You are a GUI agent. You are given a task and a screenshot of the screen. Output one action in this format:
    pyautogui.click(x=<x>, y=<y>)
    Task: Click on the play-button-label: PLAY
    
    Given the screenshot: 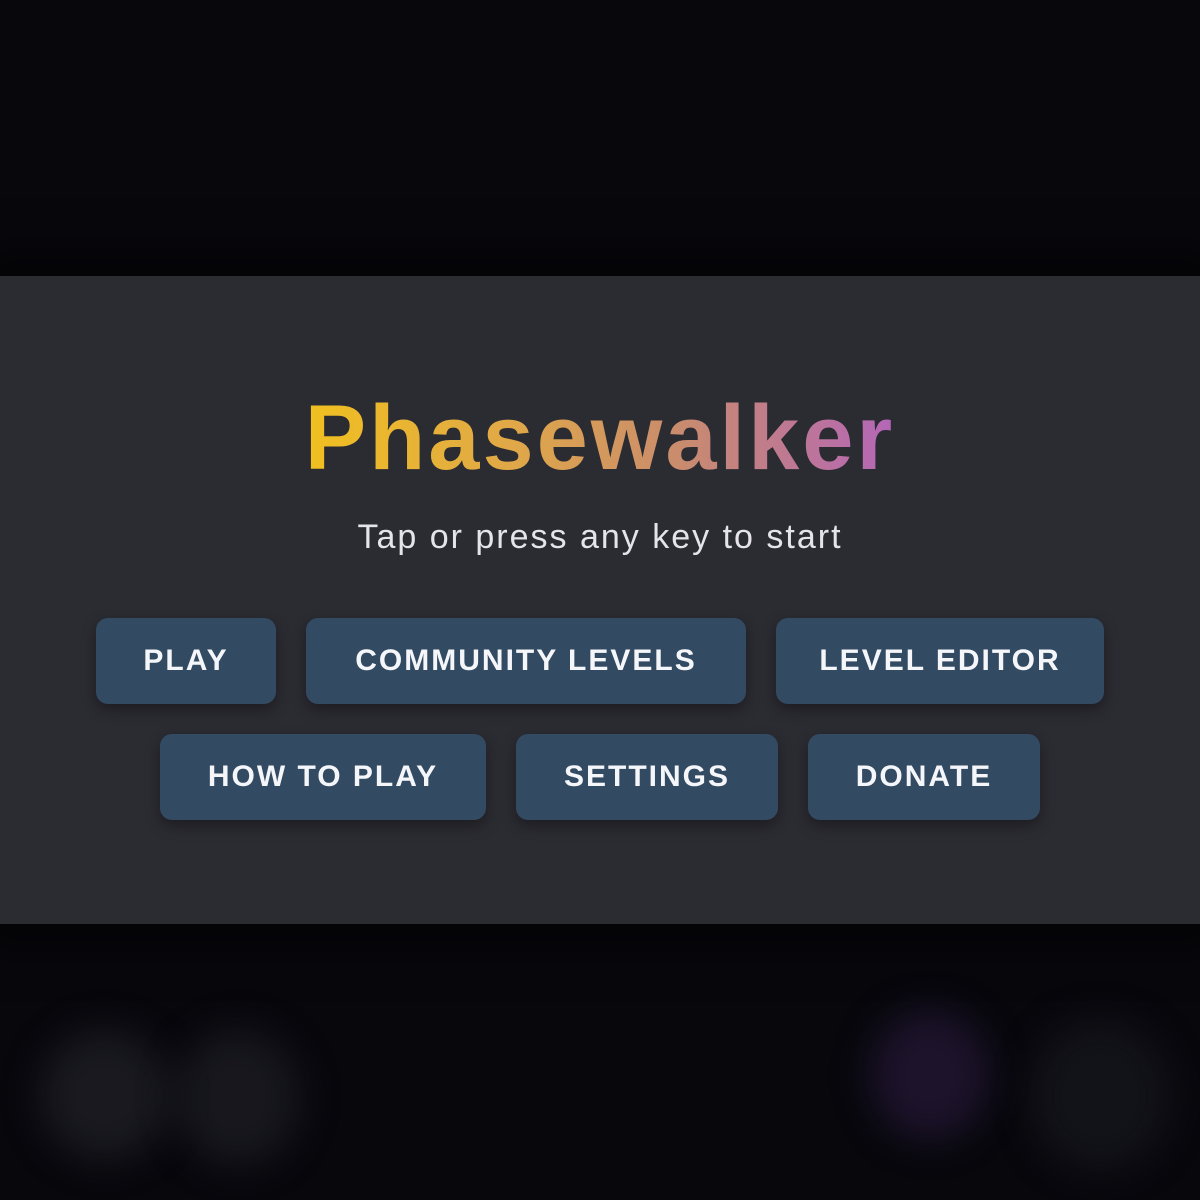 What is the action you would take?
    pyautogui.click(x=186, y=660)
    